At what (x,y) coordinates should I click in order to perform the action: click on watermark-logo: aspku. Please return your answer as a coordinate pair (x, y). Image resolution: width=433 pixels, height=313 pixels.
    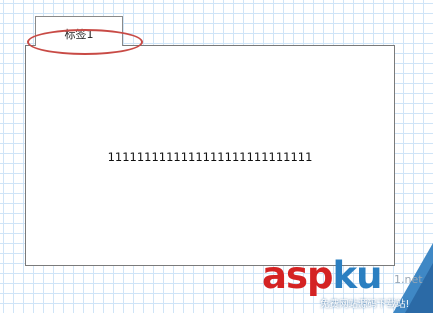
    Looking at the image, I should click on (322, 275).